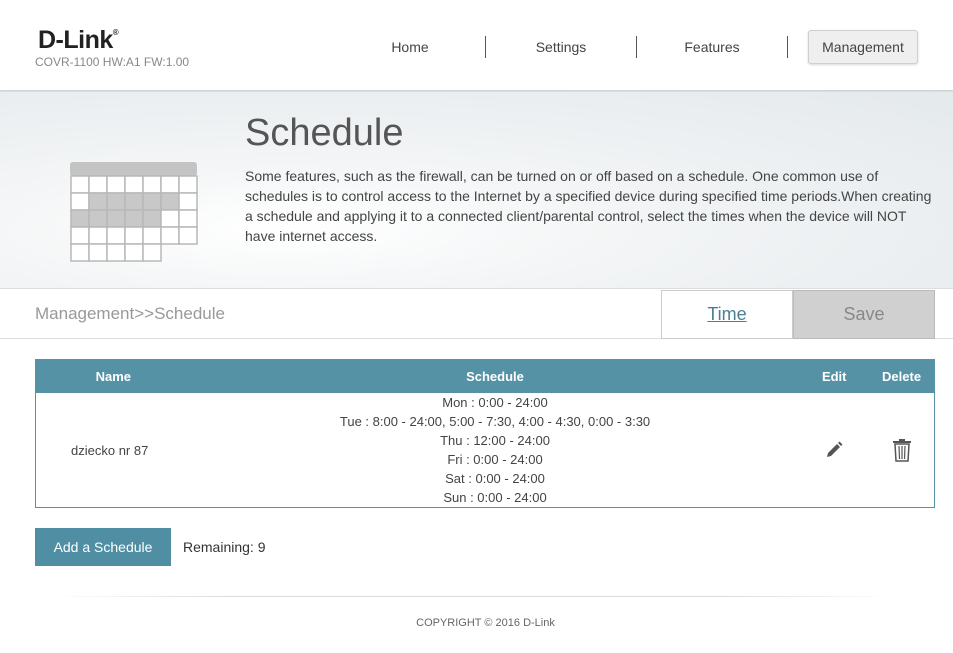 The height and width of the screenshot is (653, 953). I want to click on edit-cell, so click(834, 450).